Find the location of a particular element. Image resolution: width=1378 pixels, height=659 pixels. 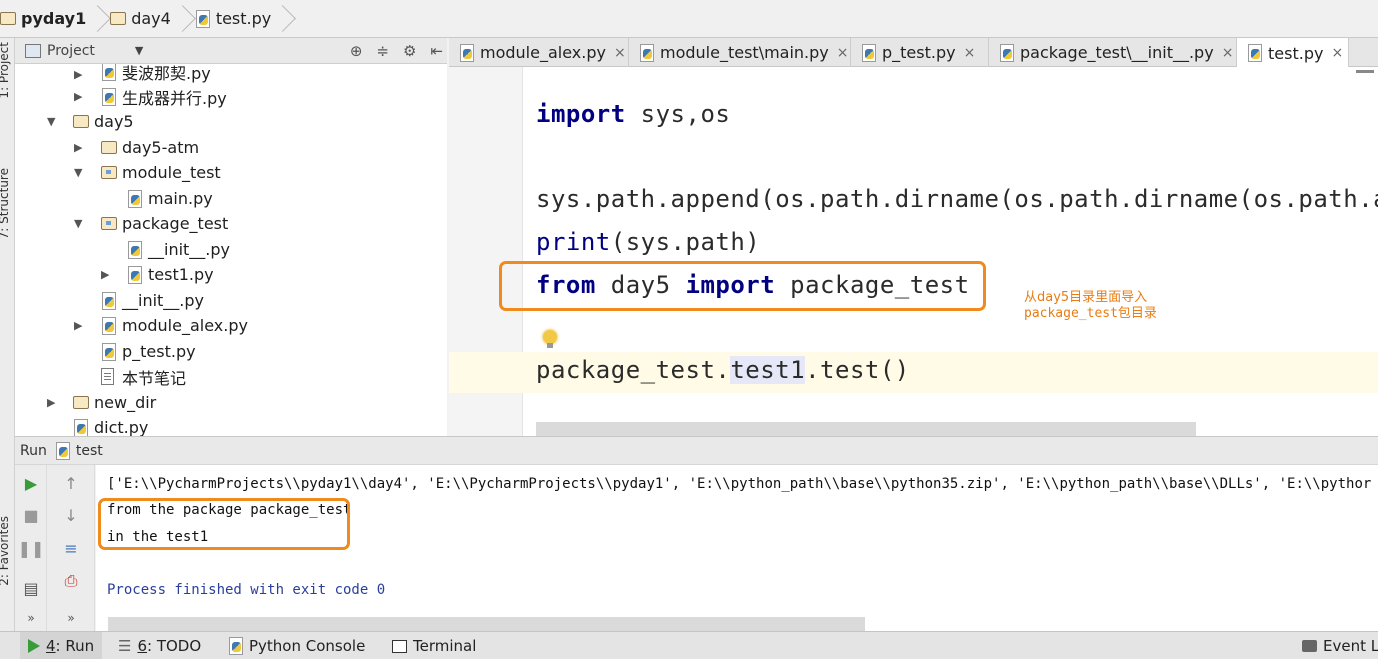

code-line: package_test.test1.test() is located at coordinates (723, 370).